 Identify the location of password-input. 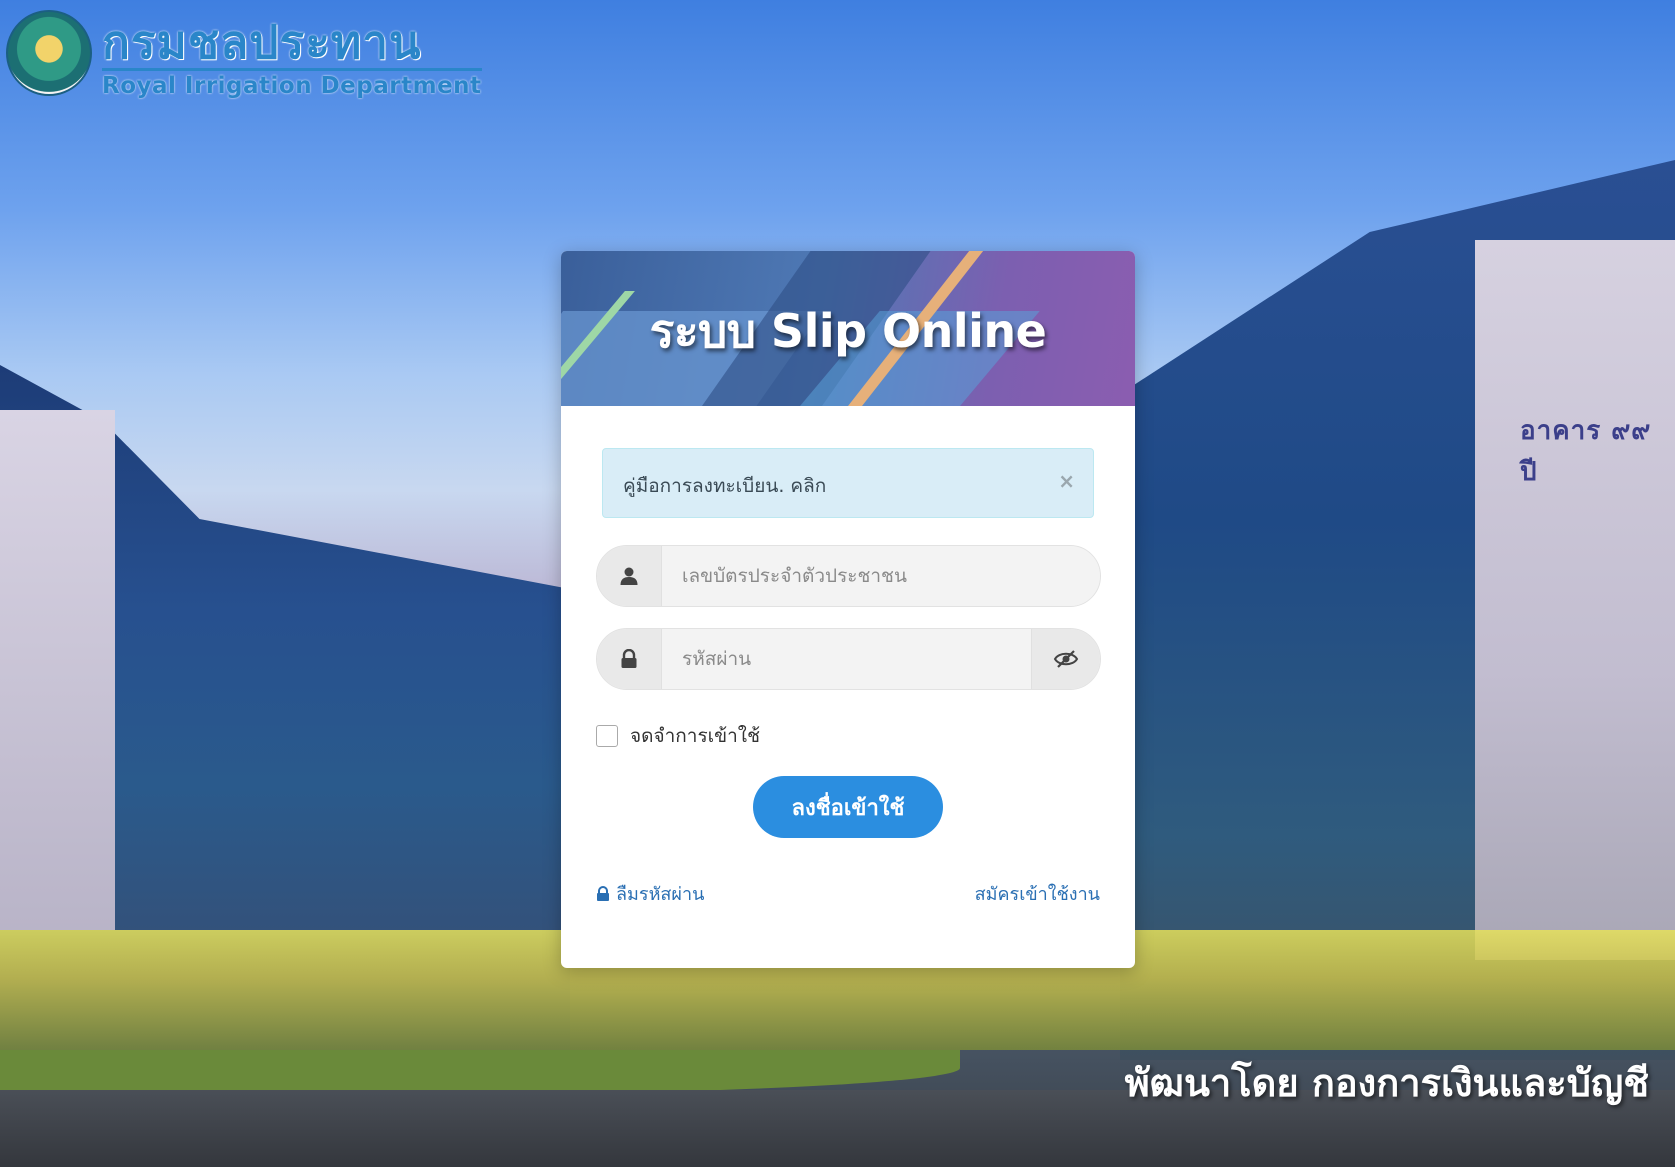
(846, 659).